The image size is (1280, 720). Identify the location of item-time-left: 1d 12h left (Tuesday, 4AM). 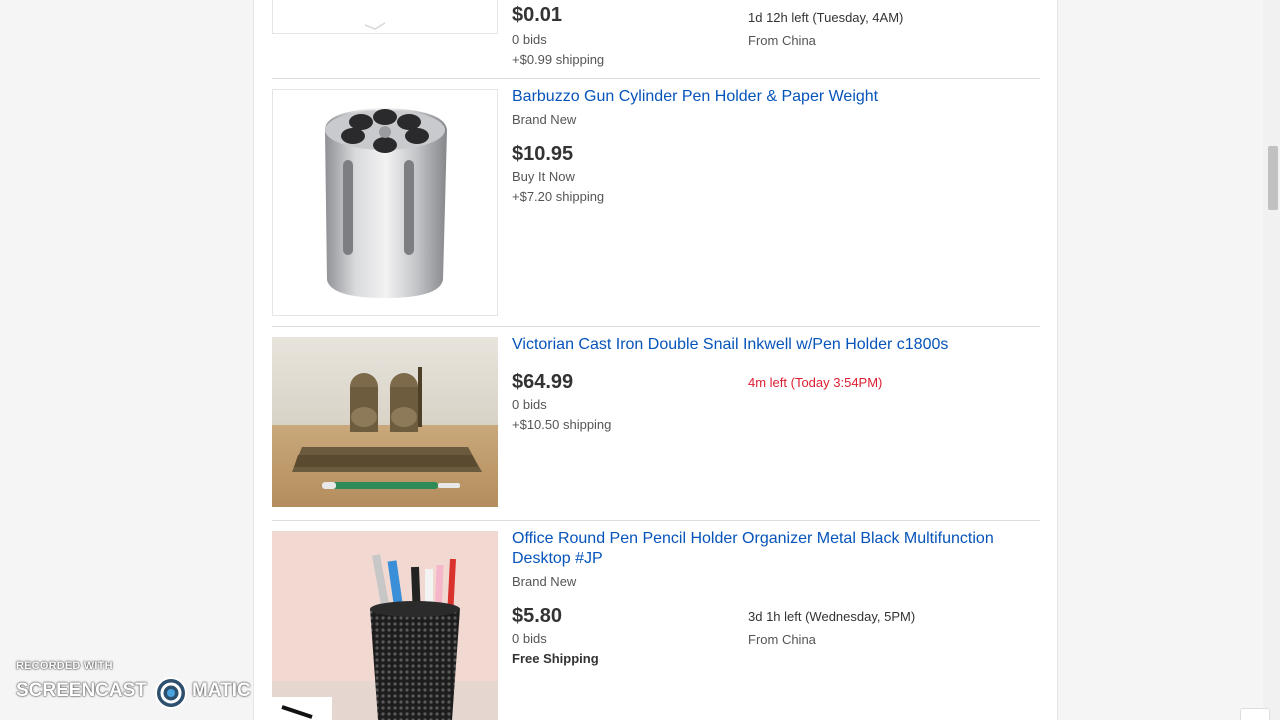
(826, 17).